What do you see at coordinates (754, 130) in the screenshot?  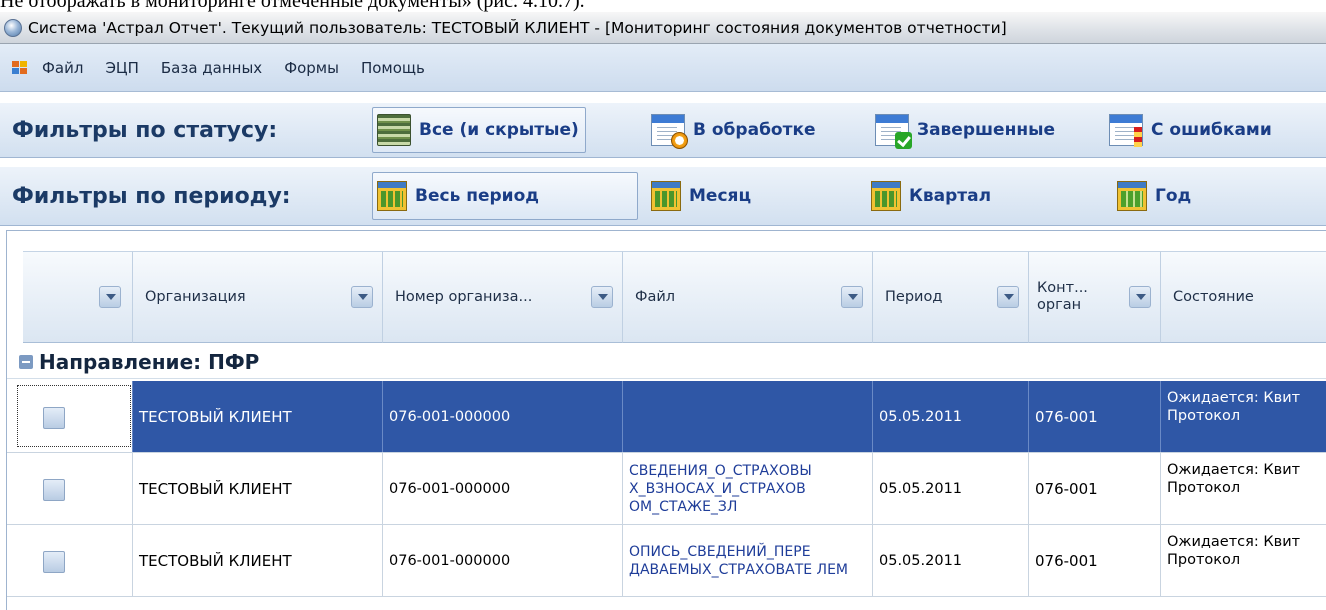 I see `filter-processing-label: В обработке` at bounding box center [754, 130].